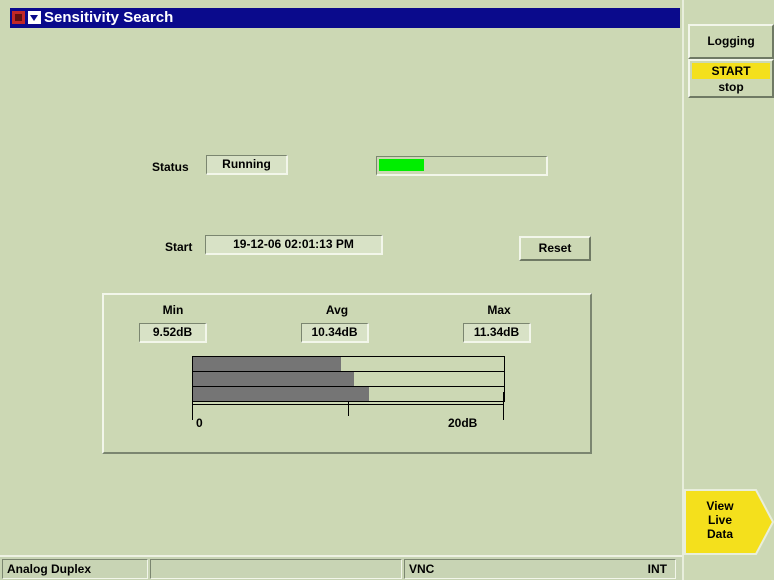 This screenshot has height=580, width=774. What do you see at coordinates (34, 17) in the screenshot?
I see `menu-dropdown-icon` at bounding box center [34, 17].